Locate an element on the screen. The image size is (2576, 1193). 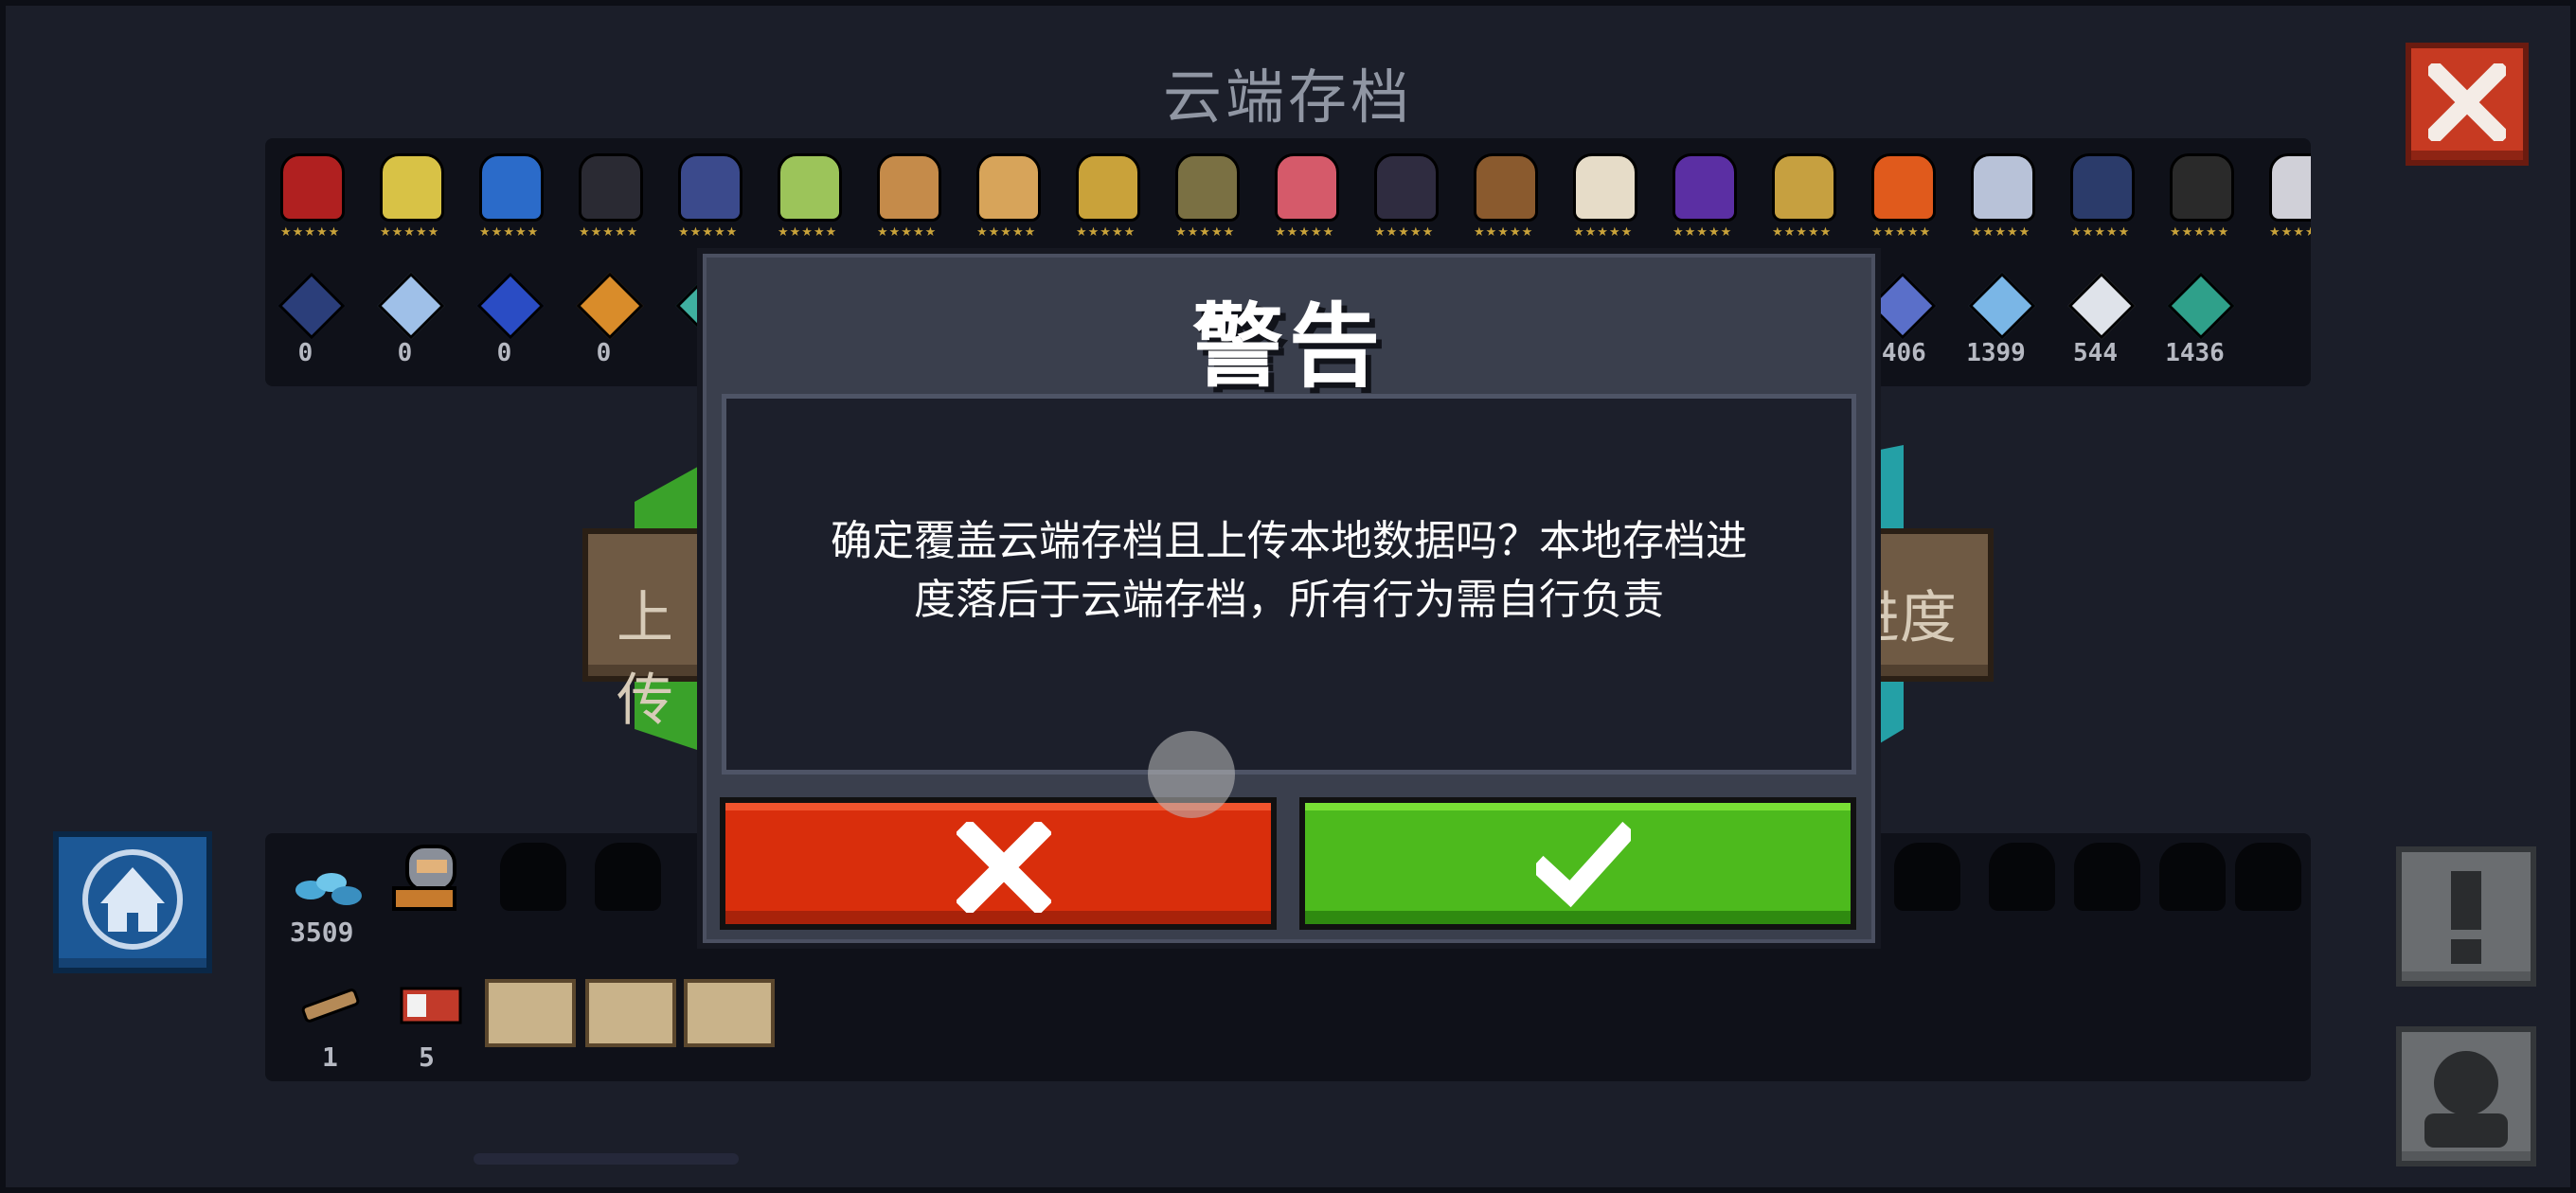
close-button is located at coordinates (2467, 104).